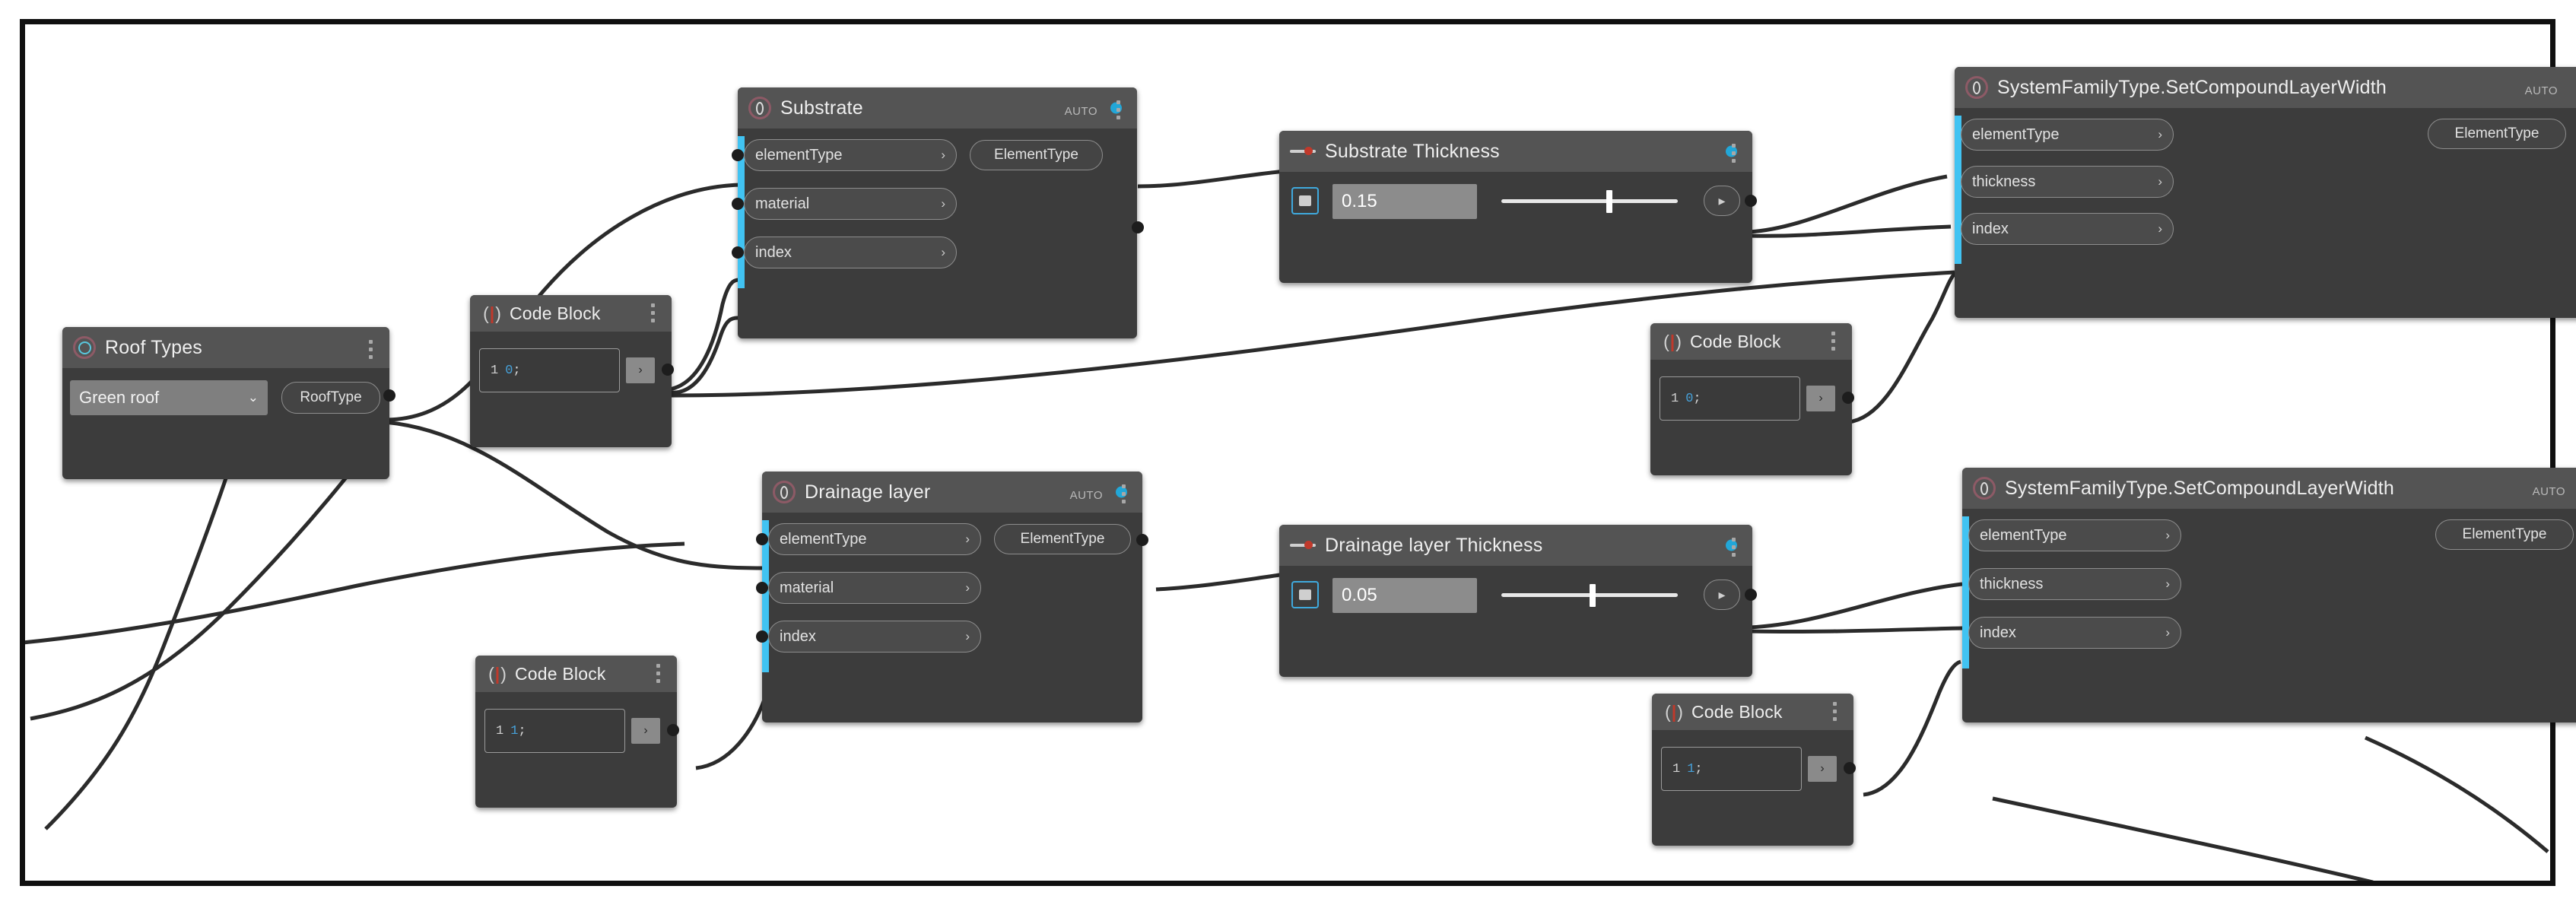 This screenshot has height=905, width=2576. I want to click on number-slider-icon, so click(1303, 545).